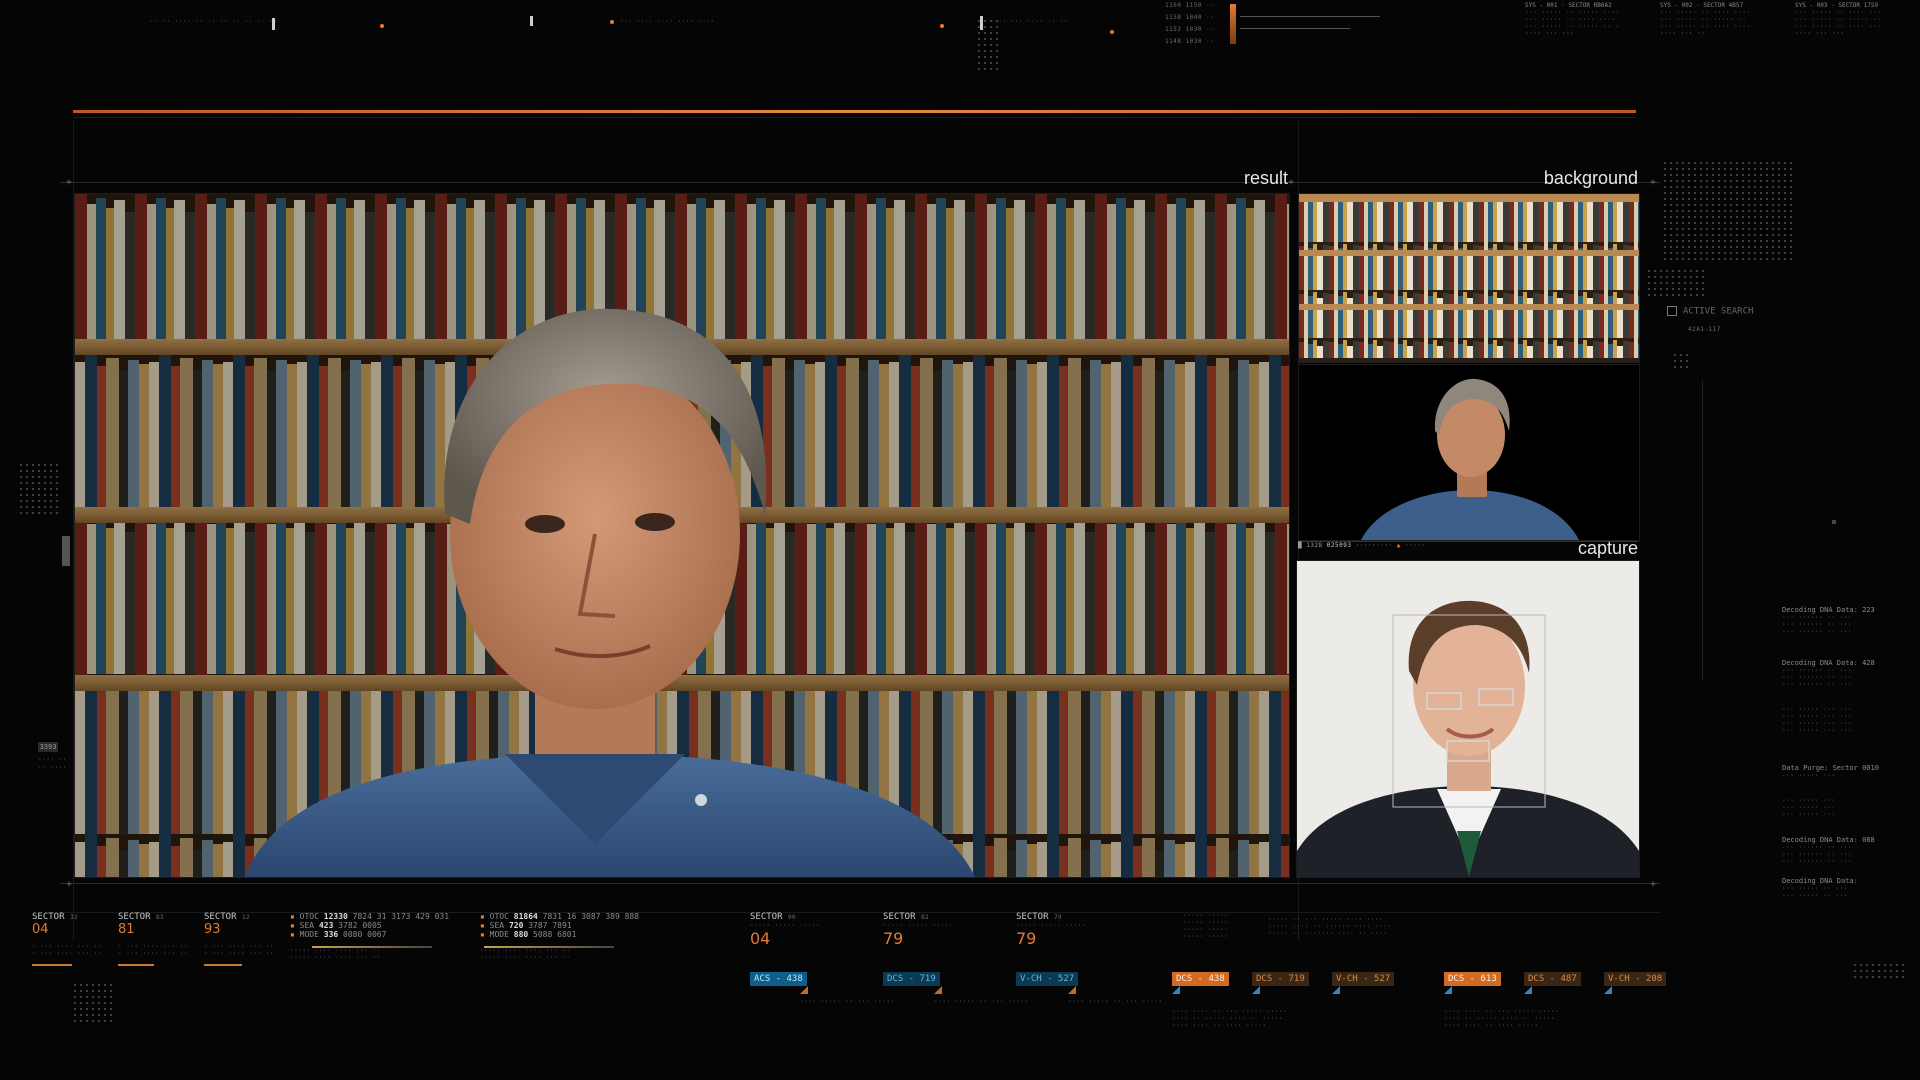 Image resolution: width=1920 pixels, height=1080 pixels. Describe the element at coordinates (1026, 938) in the screenshot. I see `large-sector-3-value: 79` at that location.